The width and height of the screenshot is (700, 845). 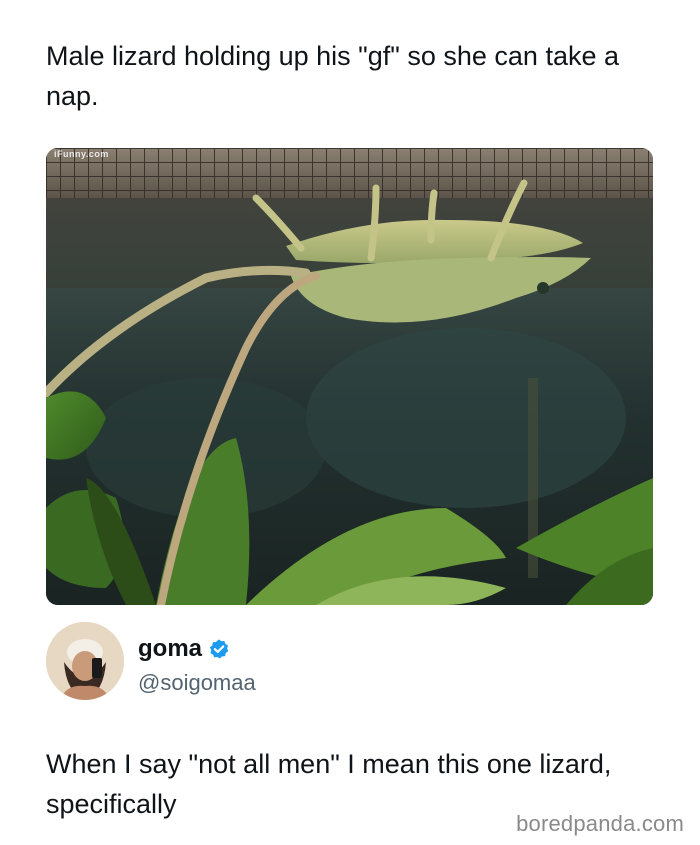 I want to click on avatar, so click(x=85, y=661).